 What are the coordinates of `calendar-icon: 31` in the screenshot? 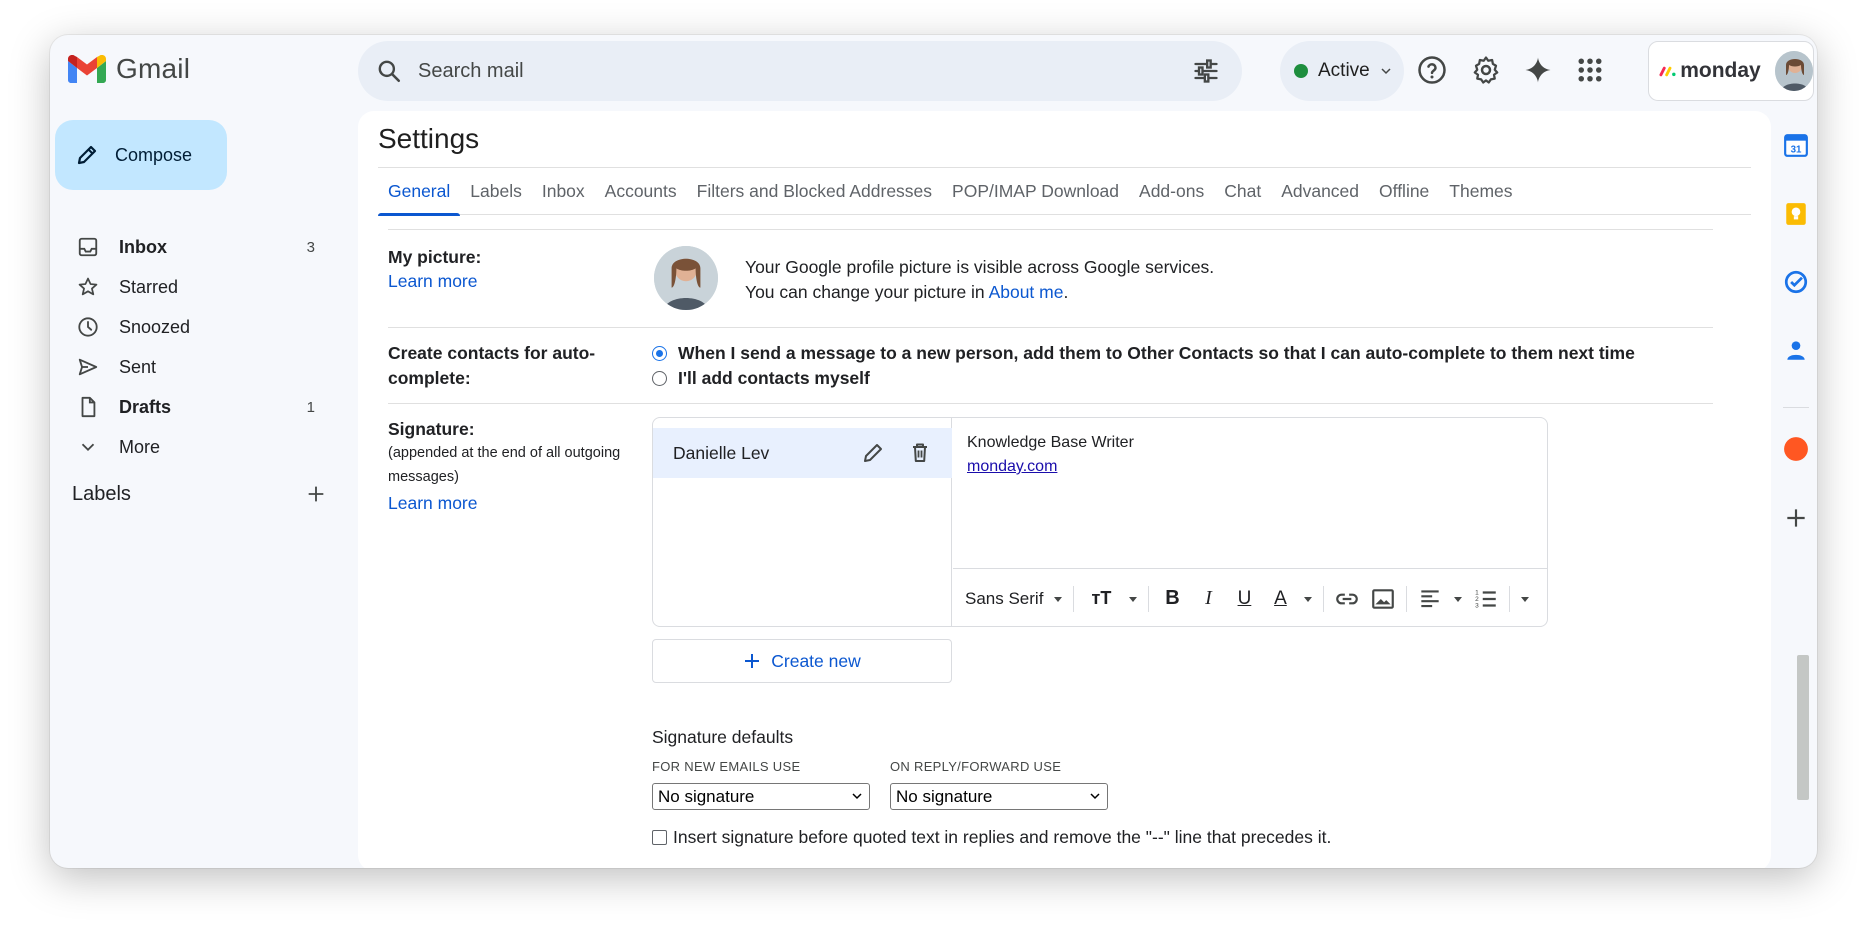 It's located at (1796, 145).